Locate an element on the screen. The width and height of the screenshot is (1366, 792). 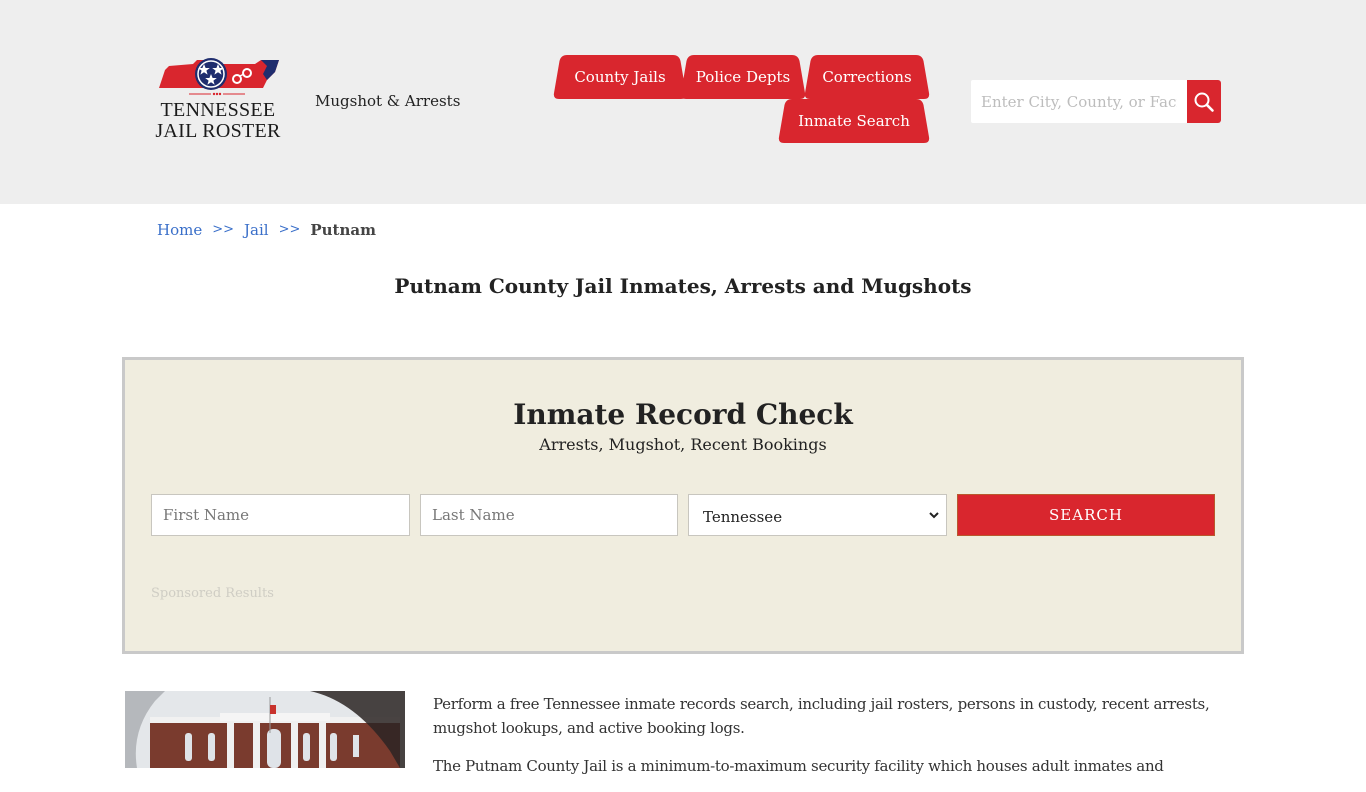
site-search is located at coordinates (1096, 101).